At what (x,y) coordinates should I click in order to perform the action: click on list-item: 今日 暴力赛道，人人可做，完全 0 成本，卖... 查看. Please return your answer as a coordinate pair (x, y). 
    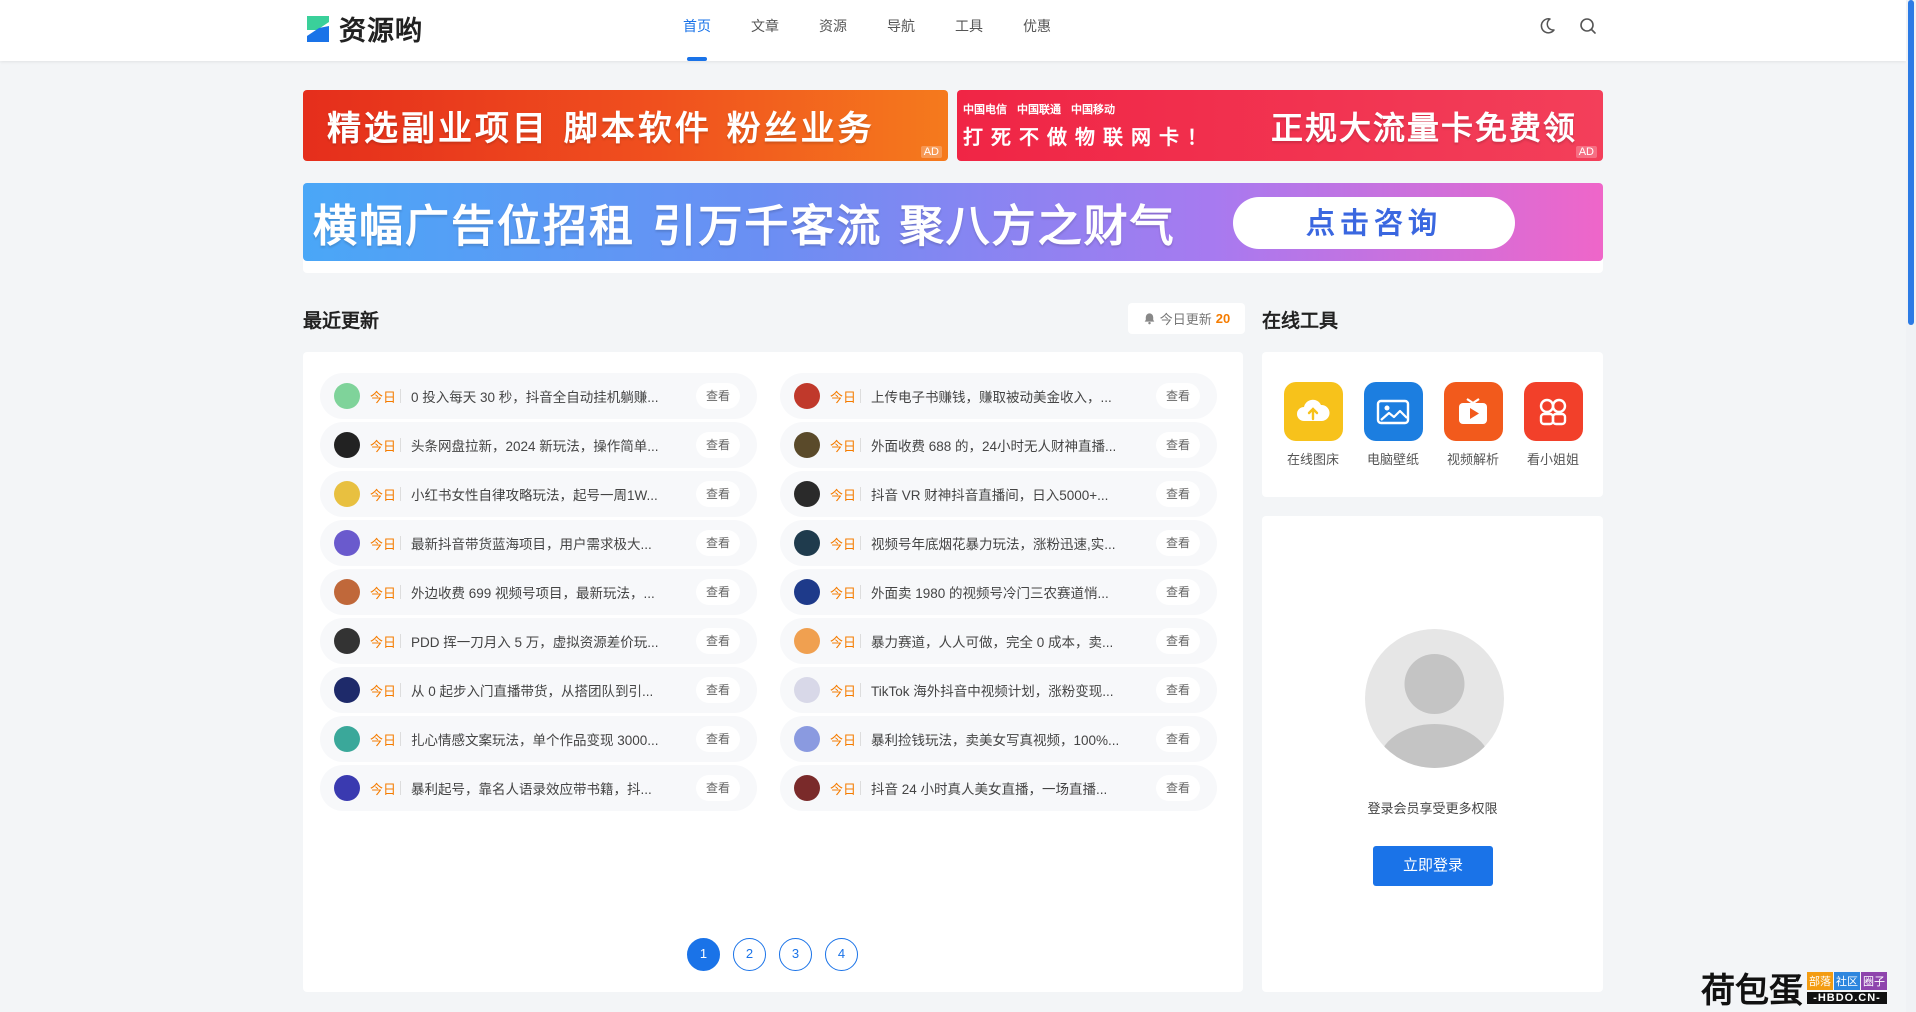
    Looking at the image, I should click on (998, 641).